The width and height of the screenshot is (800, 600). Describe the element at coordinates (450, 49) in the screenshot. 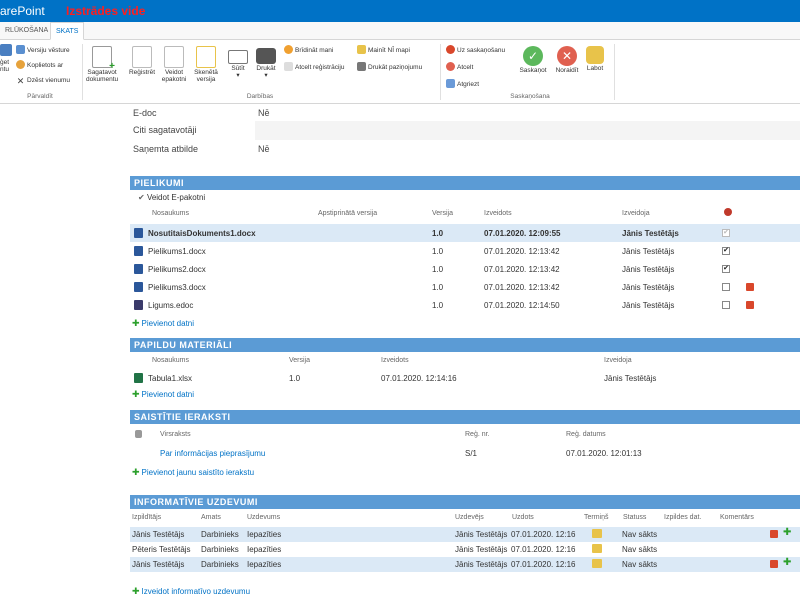

I see `approval-flow-icon` at that location.